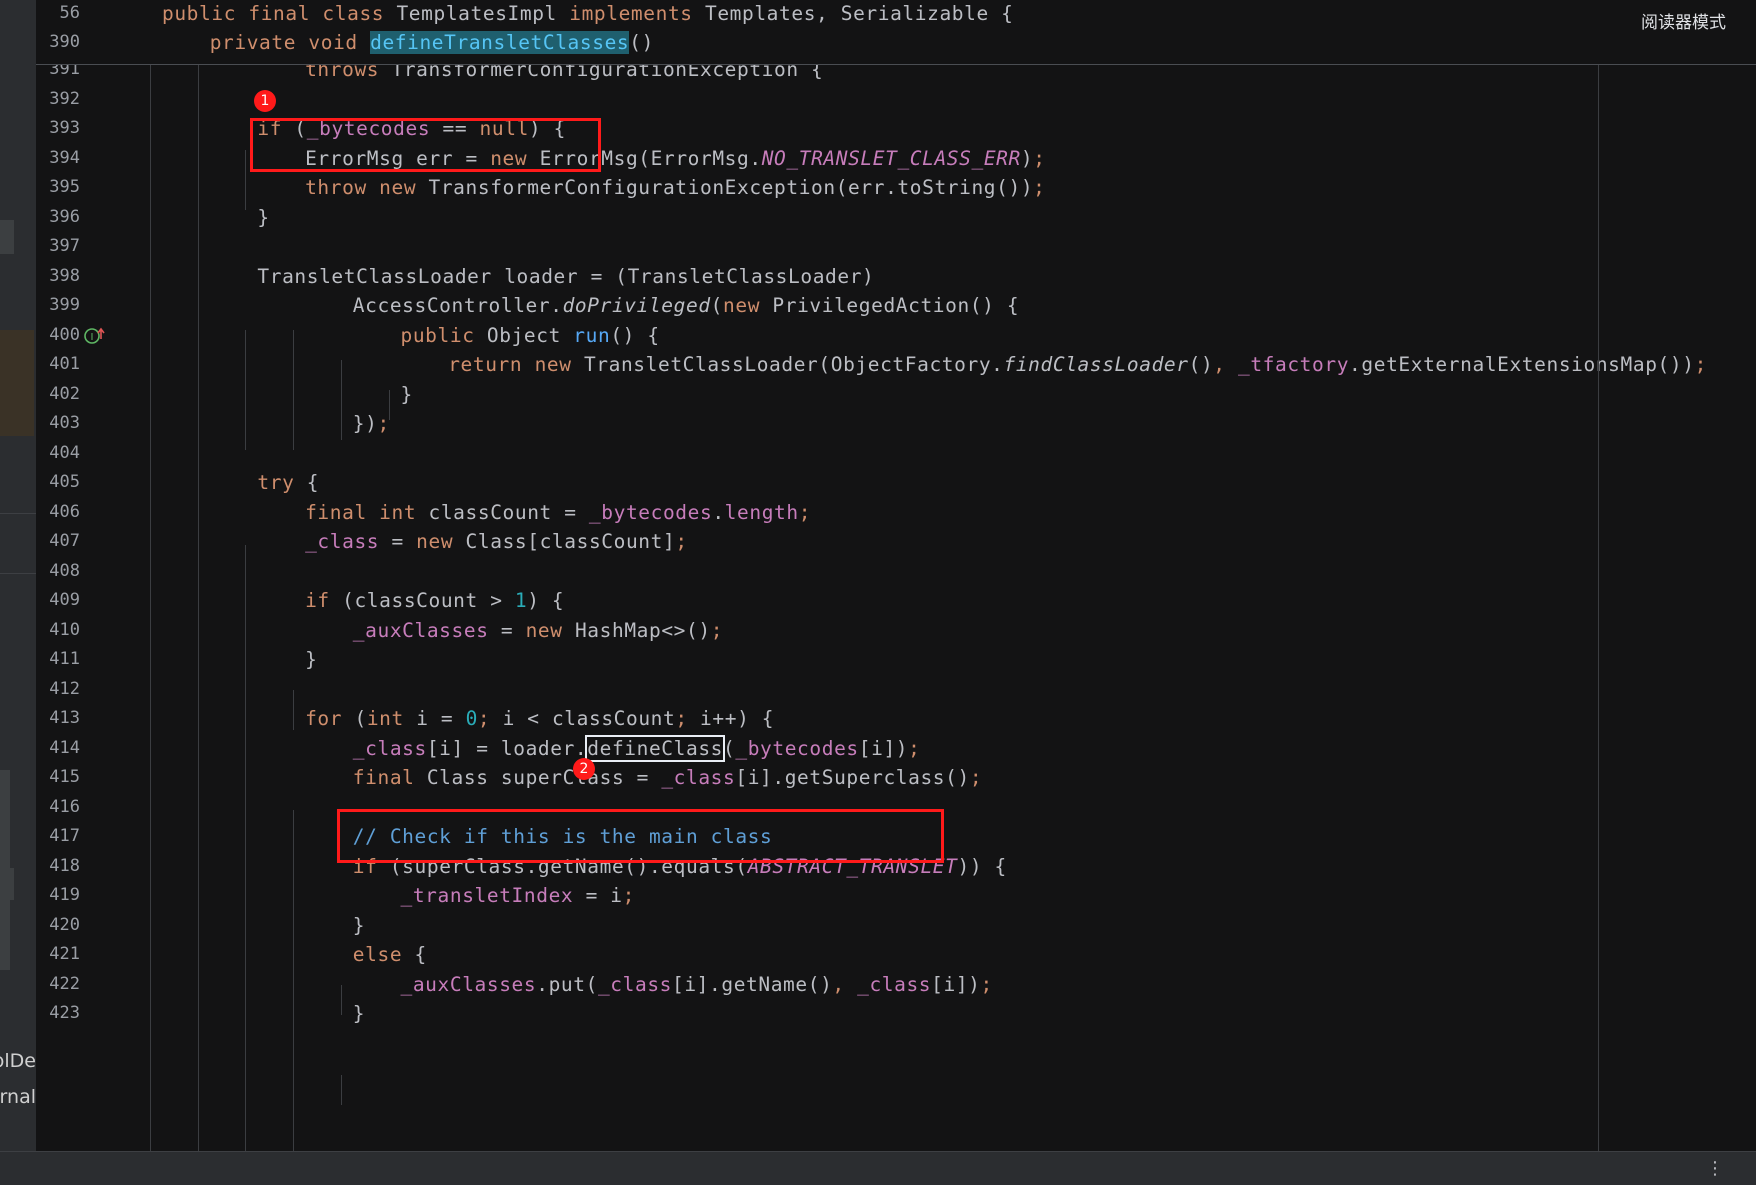 This screenshot has height=1185, width=1756. Describe the element at coordinates (1683, 20) in the screenshot. I see `reader-mode-button: 阅读器模式` at that location.